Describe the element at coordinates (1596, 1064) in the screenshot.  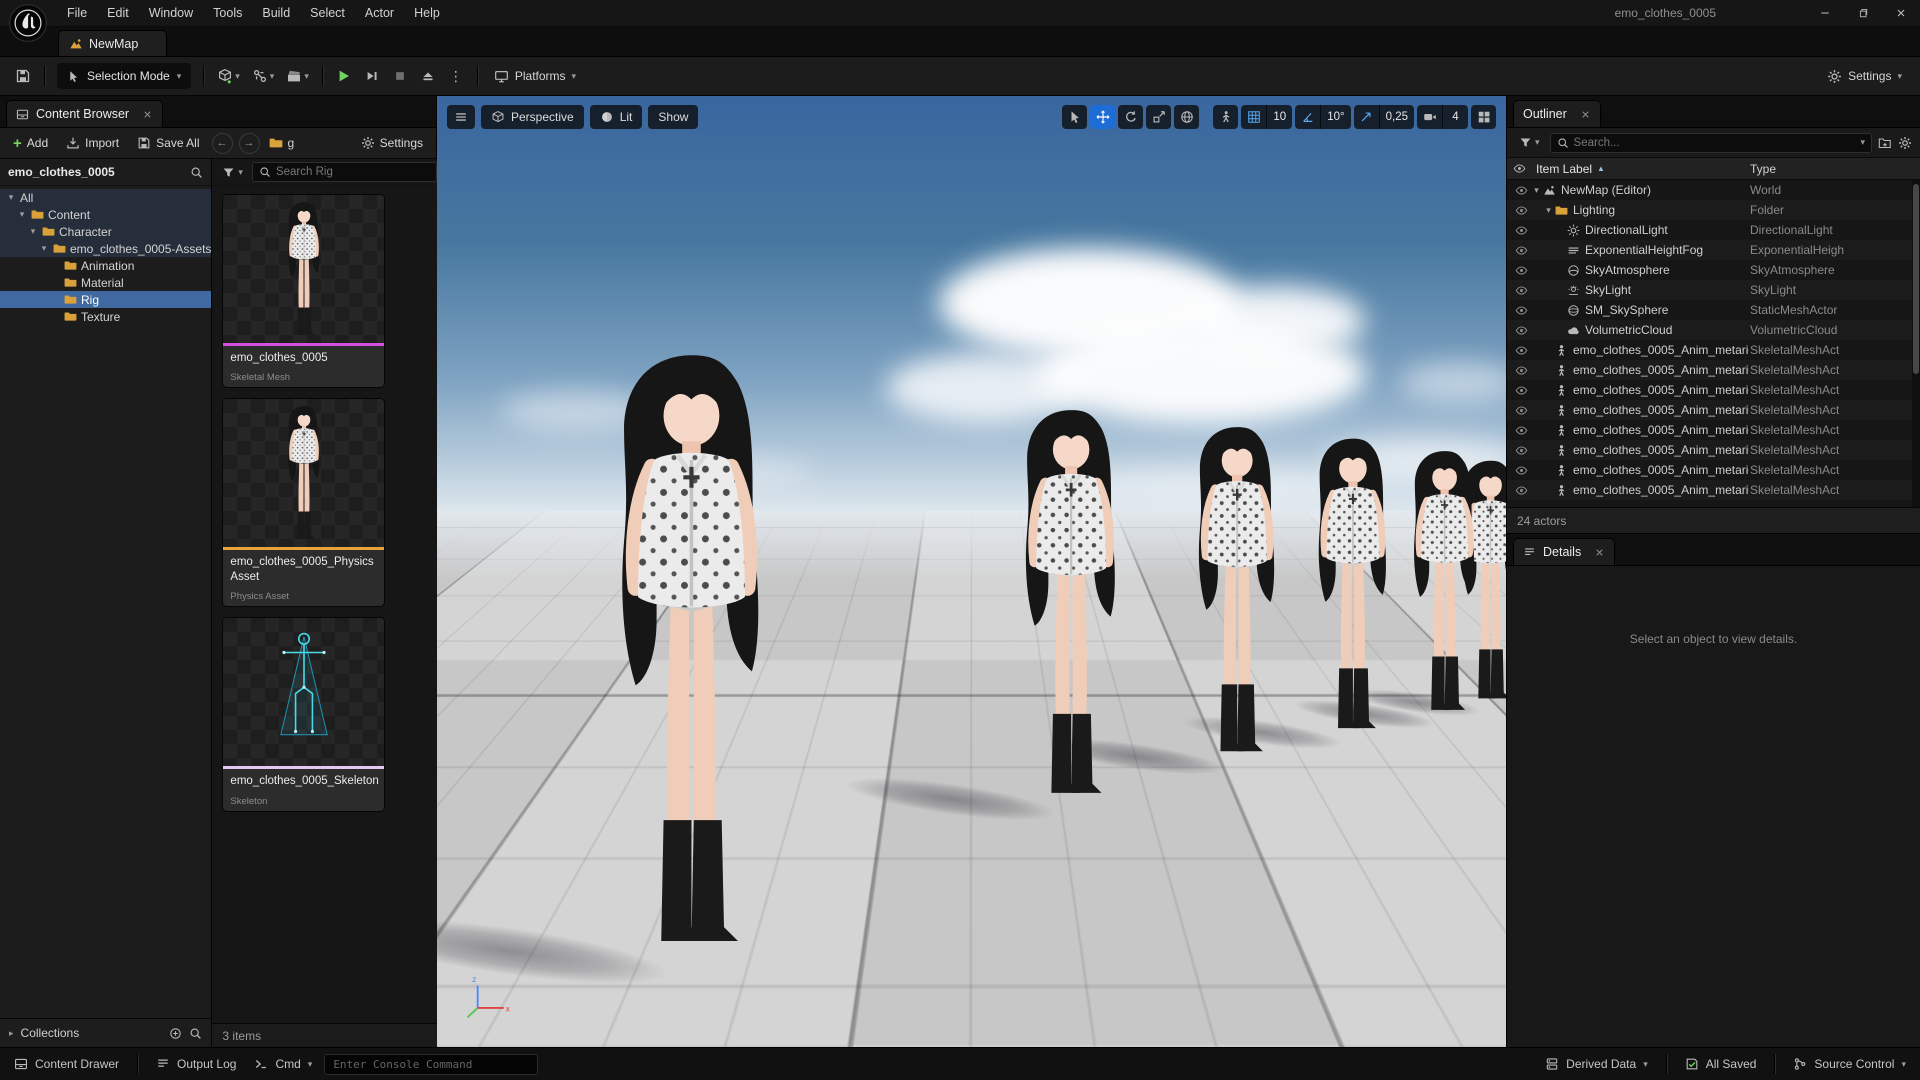
I see `derived-data-button: Derived Data ▾` at that location.